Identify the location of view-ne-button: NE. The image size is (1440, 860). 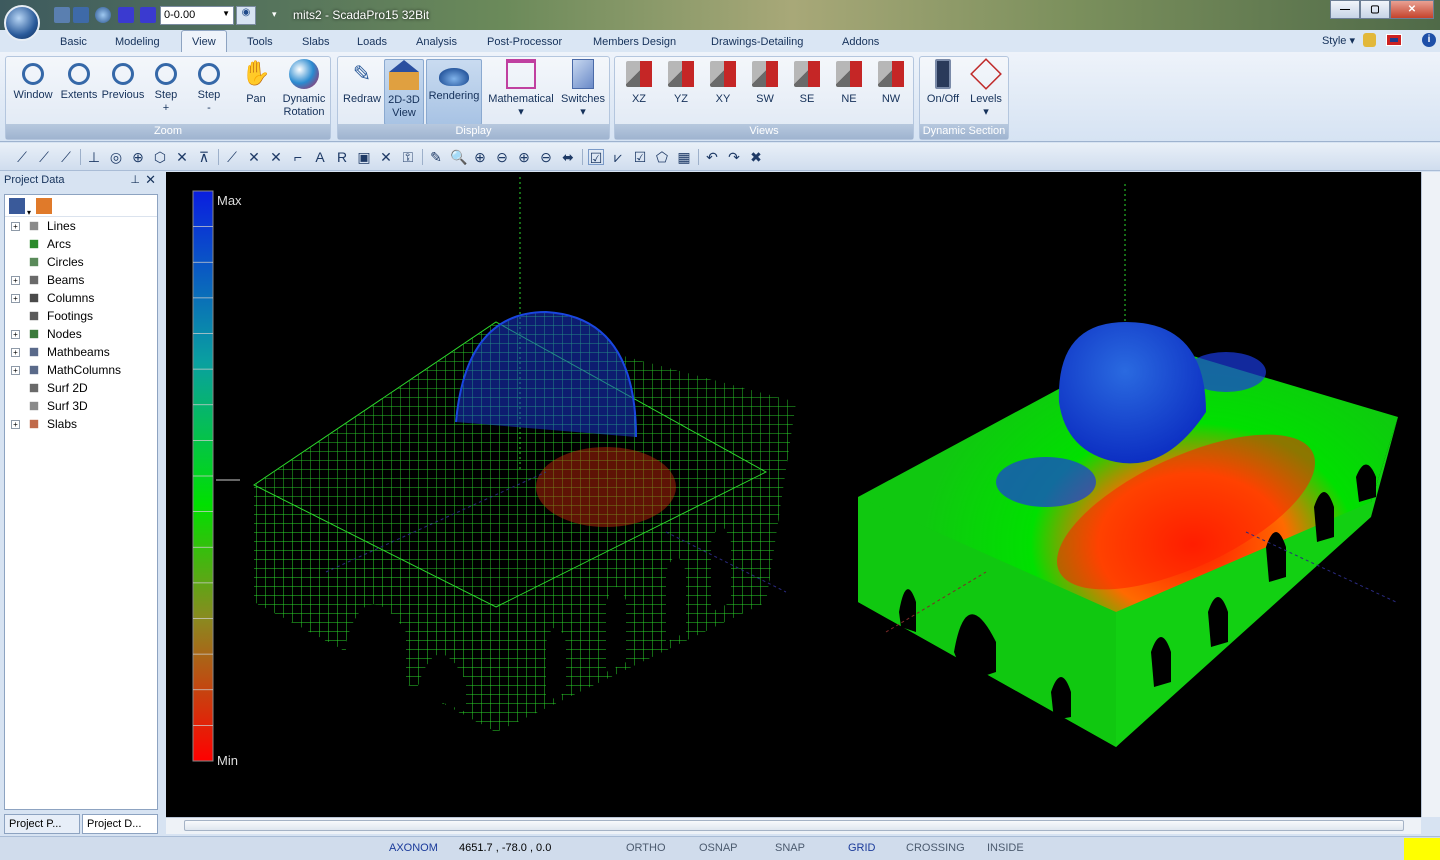
(849, 82).